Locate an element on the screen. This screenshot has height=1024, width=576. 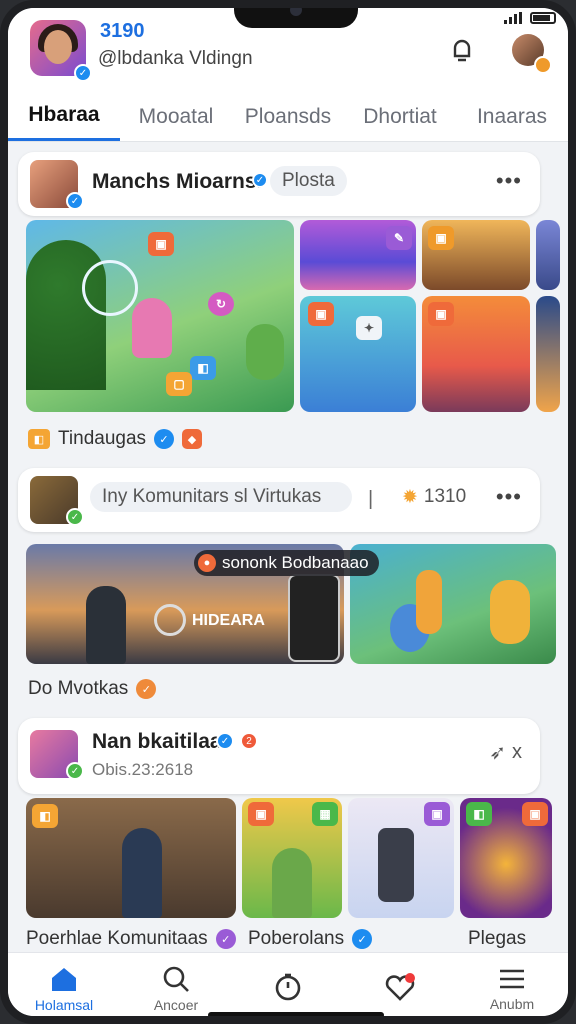
caption-text: Do Mvotkas is located at coordinates (78, 688).